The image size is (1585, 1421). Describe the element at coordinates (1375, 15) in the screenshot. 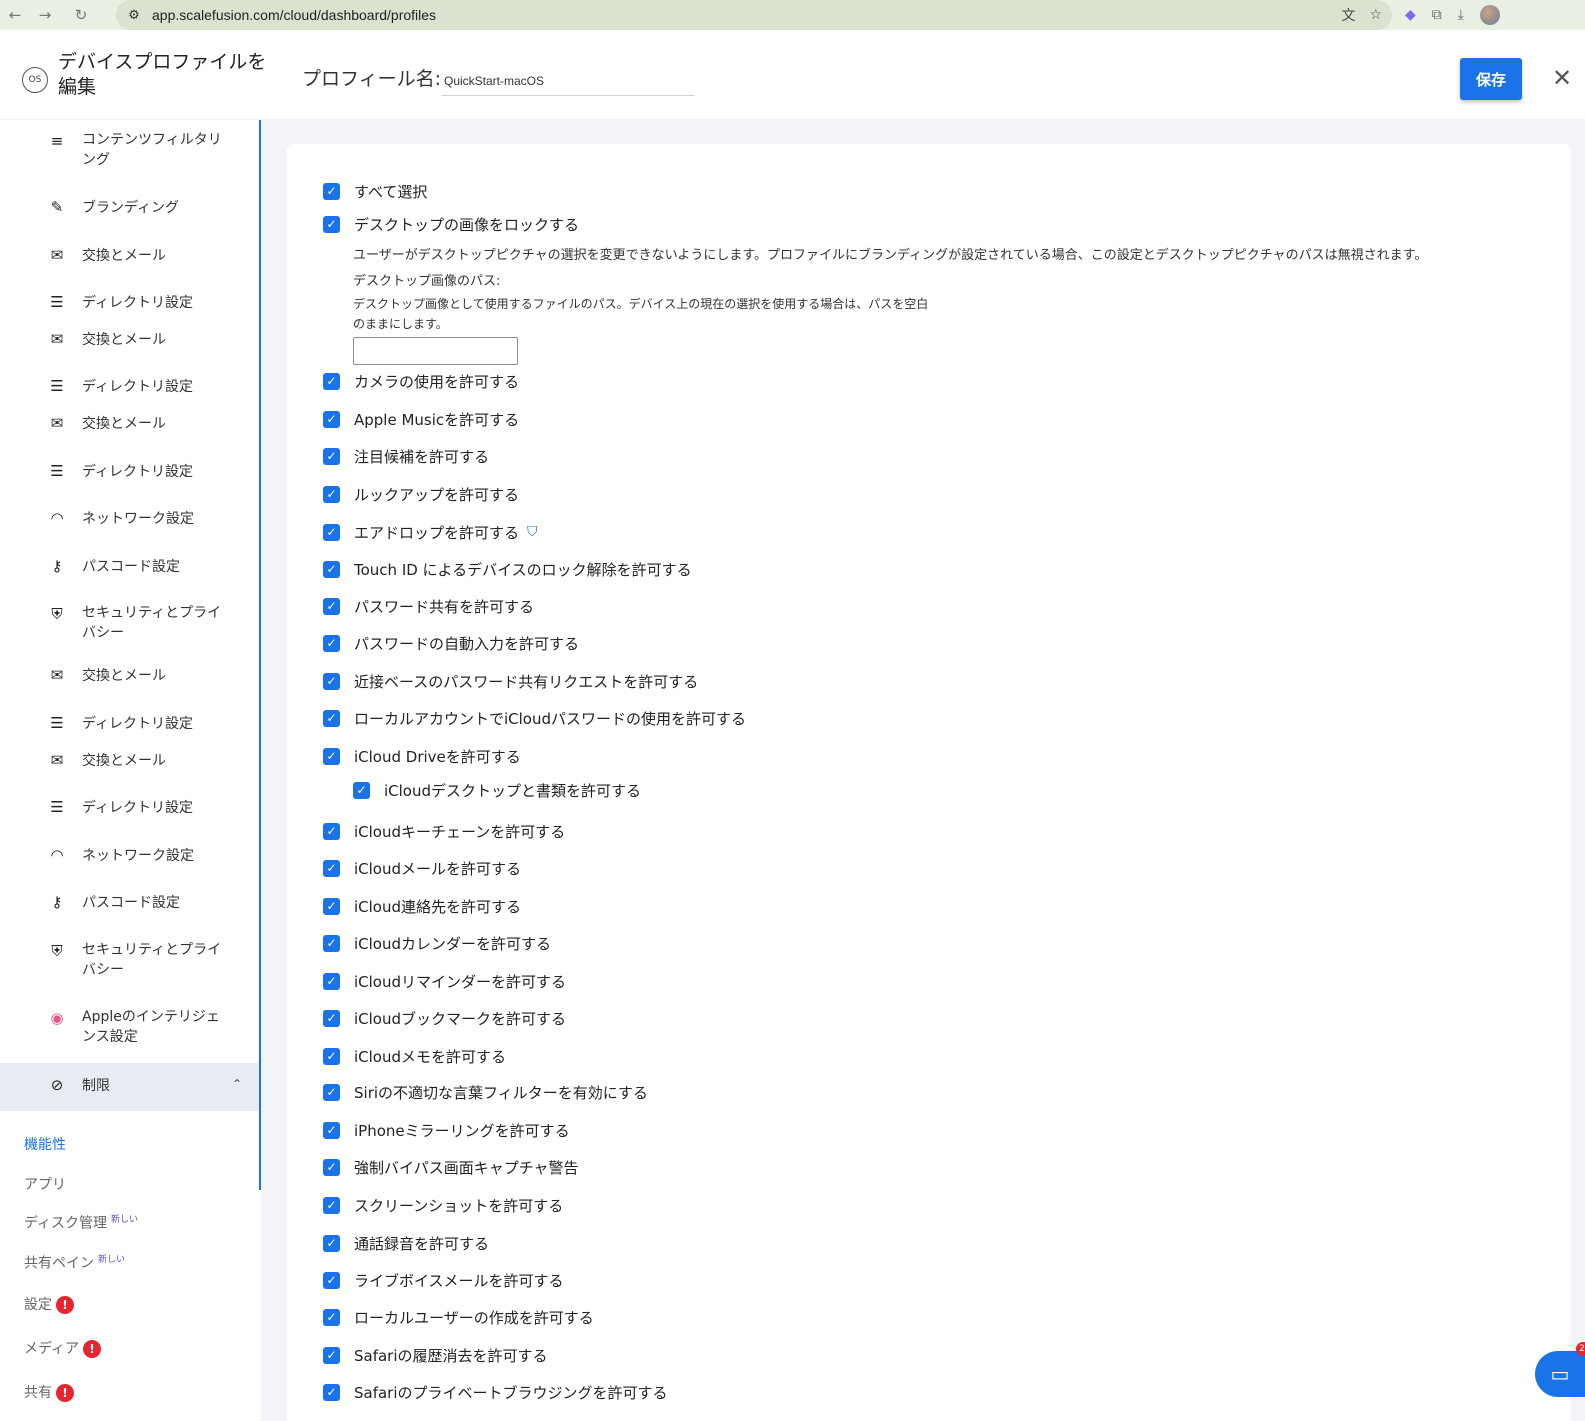

I see `bookmark-star-icon: ☆` at that location.